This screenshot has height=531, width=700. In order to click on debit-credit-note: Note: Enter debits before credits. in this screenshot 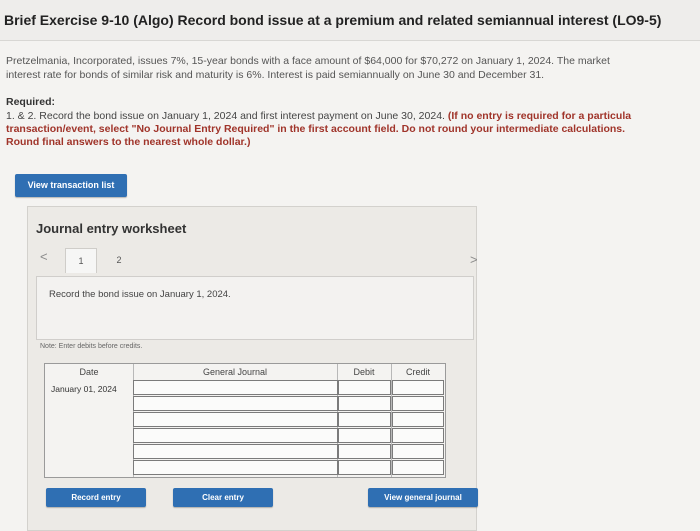, I will do `click(91, 346)`.